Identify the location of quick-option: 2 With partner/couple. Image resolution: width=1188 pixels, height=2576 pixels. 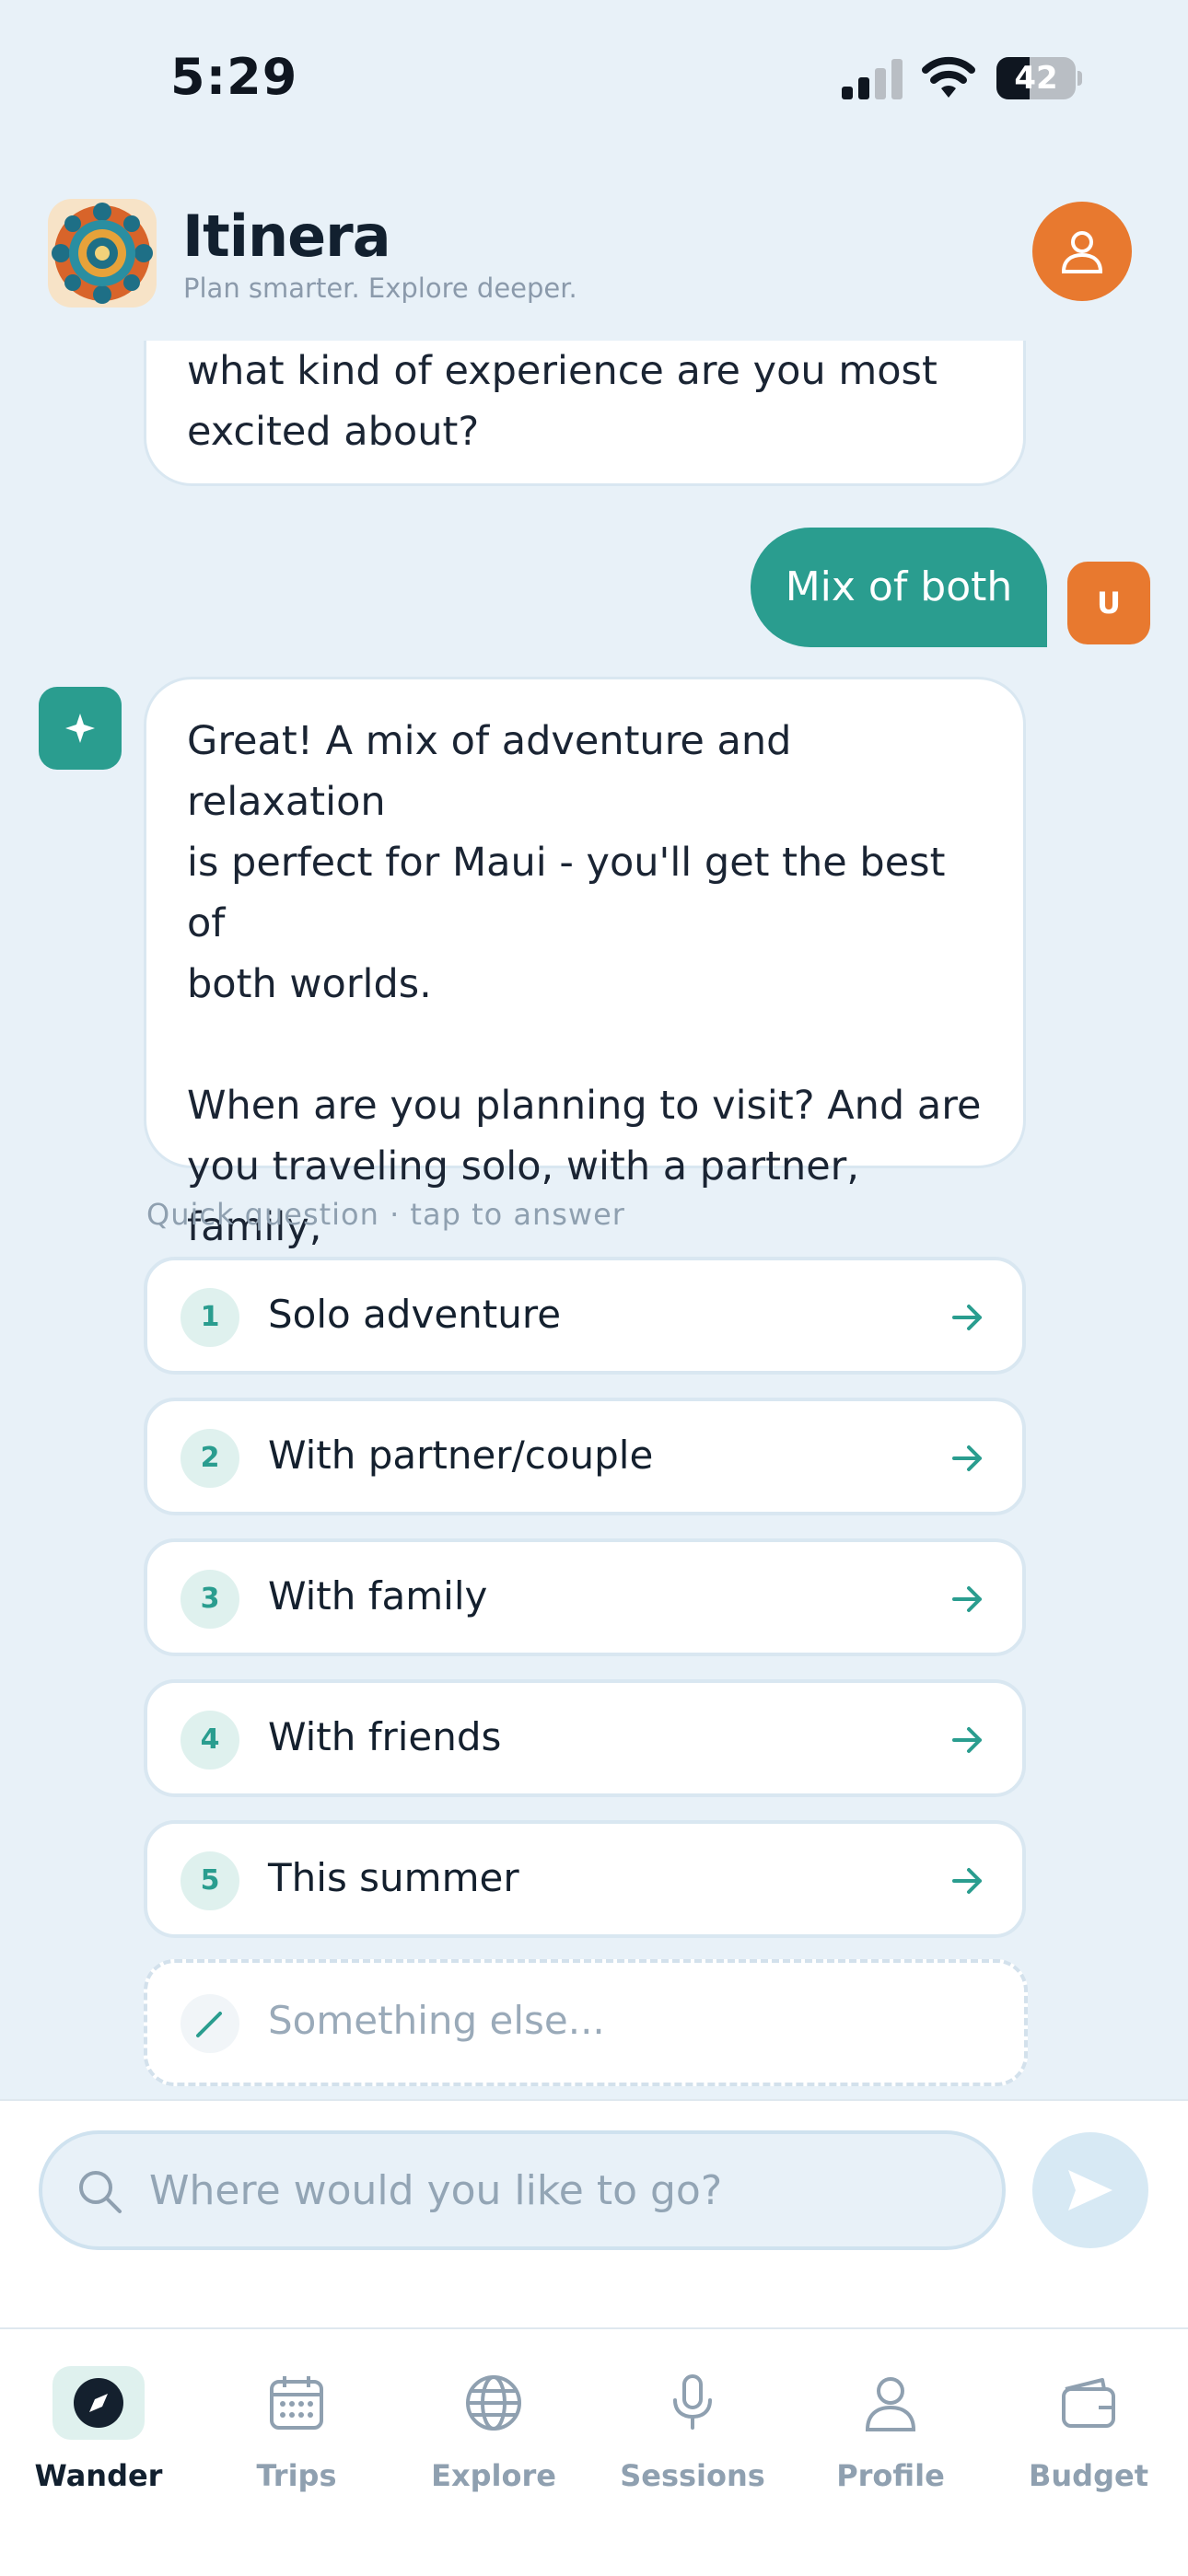
(585, 1456).